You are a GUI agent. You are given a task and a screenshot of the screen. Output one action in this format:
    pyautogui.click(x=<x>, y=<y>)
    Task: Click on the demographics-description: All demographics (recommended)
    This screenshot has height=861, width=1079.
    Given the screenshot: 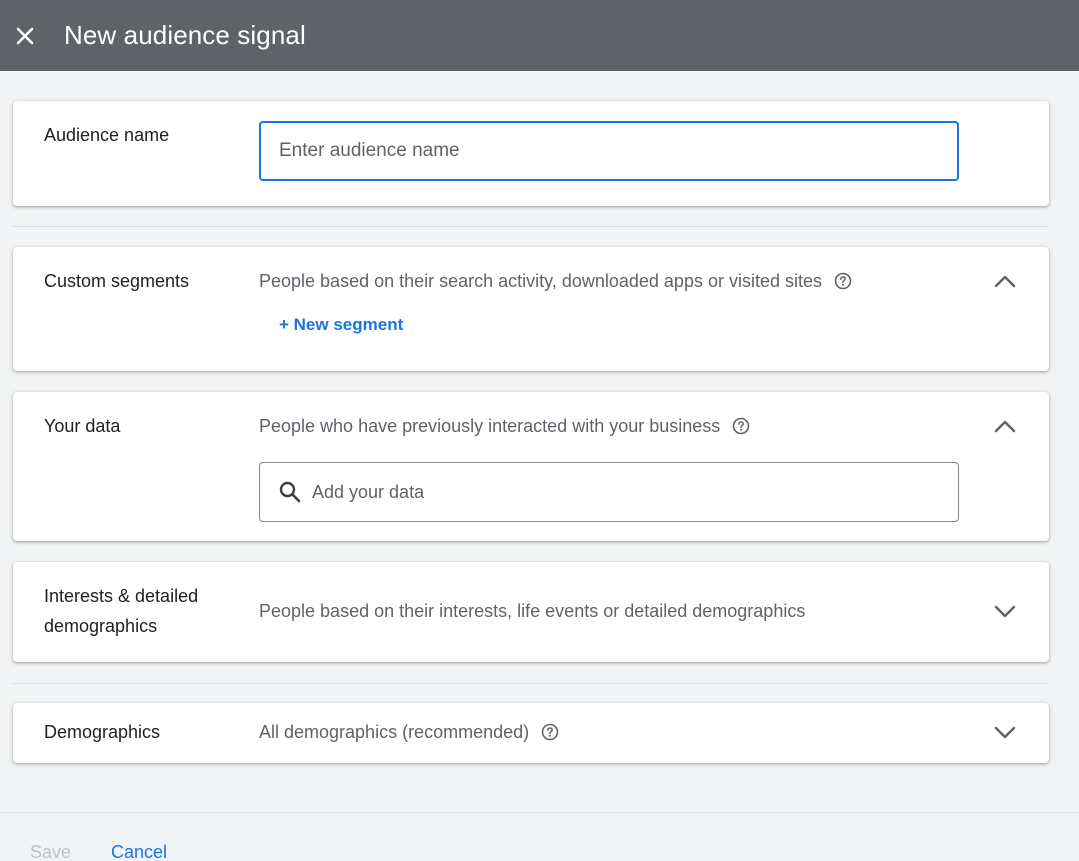 What is the action you would take?
    pyautogui.click(x=409, y=732)
    